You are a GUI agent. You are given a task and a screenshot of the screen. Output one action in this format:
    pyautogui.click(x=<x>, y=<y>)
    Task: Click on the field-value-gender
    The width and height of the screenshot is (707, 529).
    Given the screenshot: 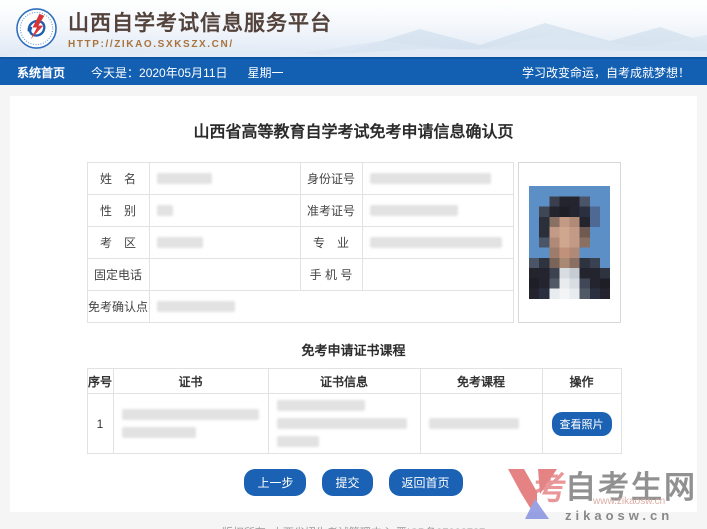 What is the action you would take?
    pyautogui.click(x=224, y=210)
    